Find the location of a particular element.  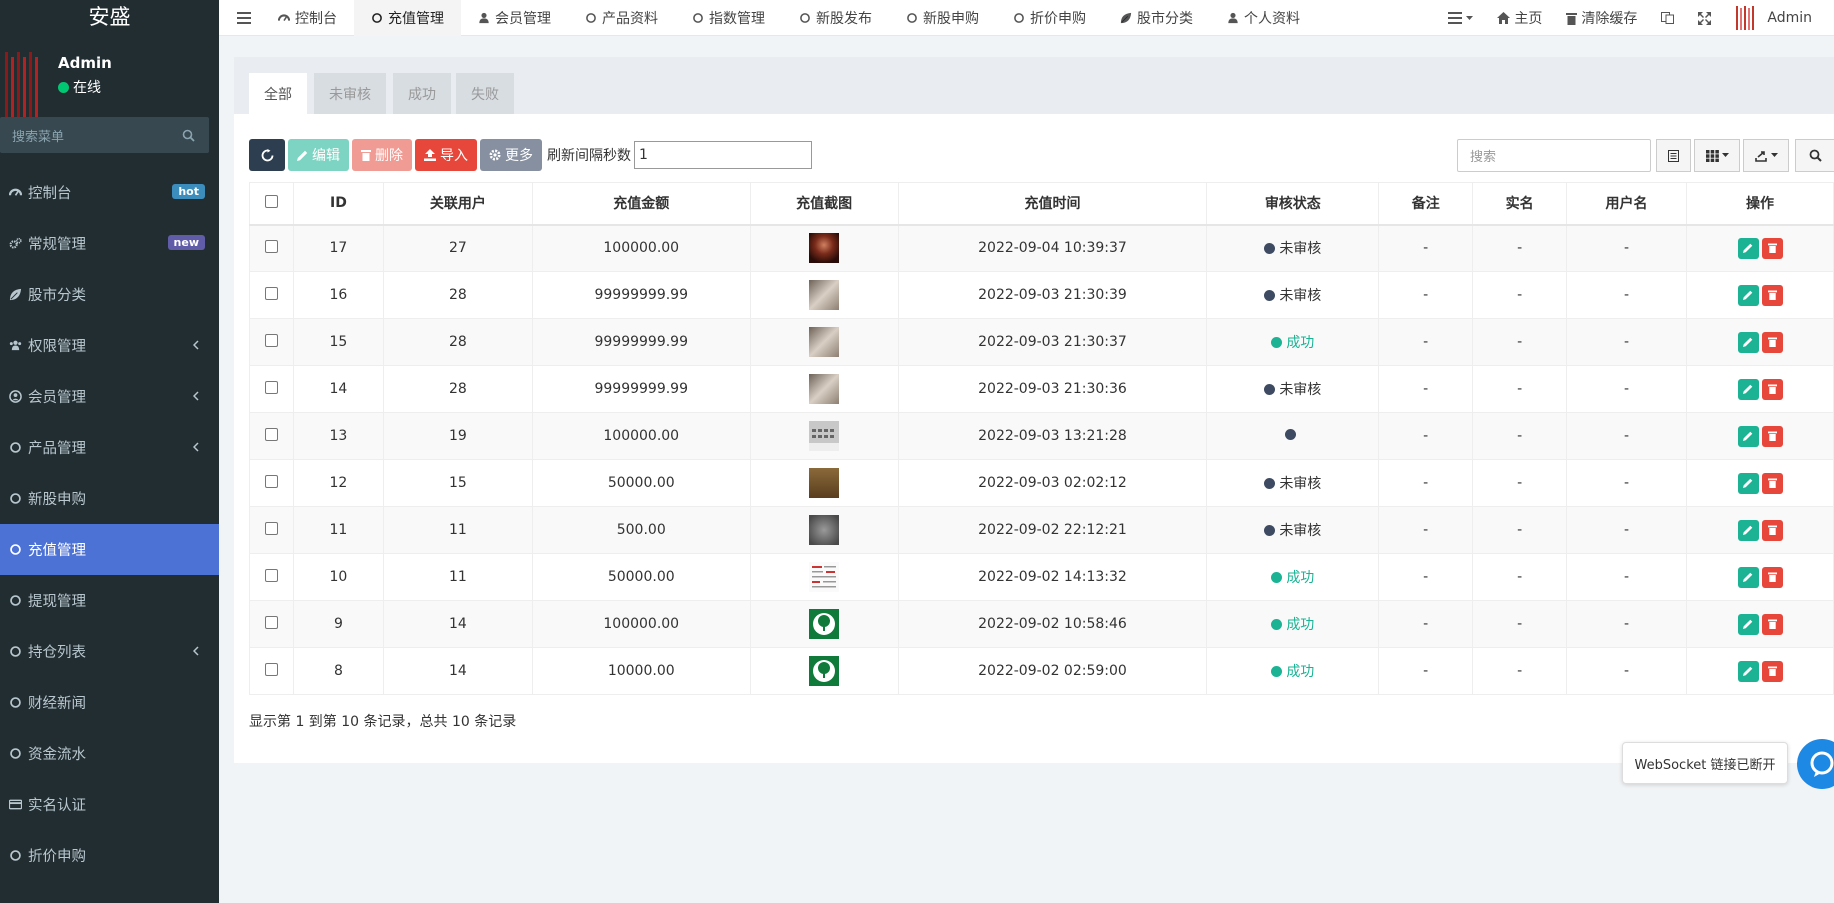

col-status: 审核状态 is located at coordinates (1293, 204).